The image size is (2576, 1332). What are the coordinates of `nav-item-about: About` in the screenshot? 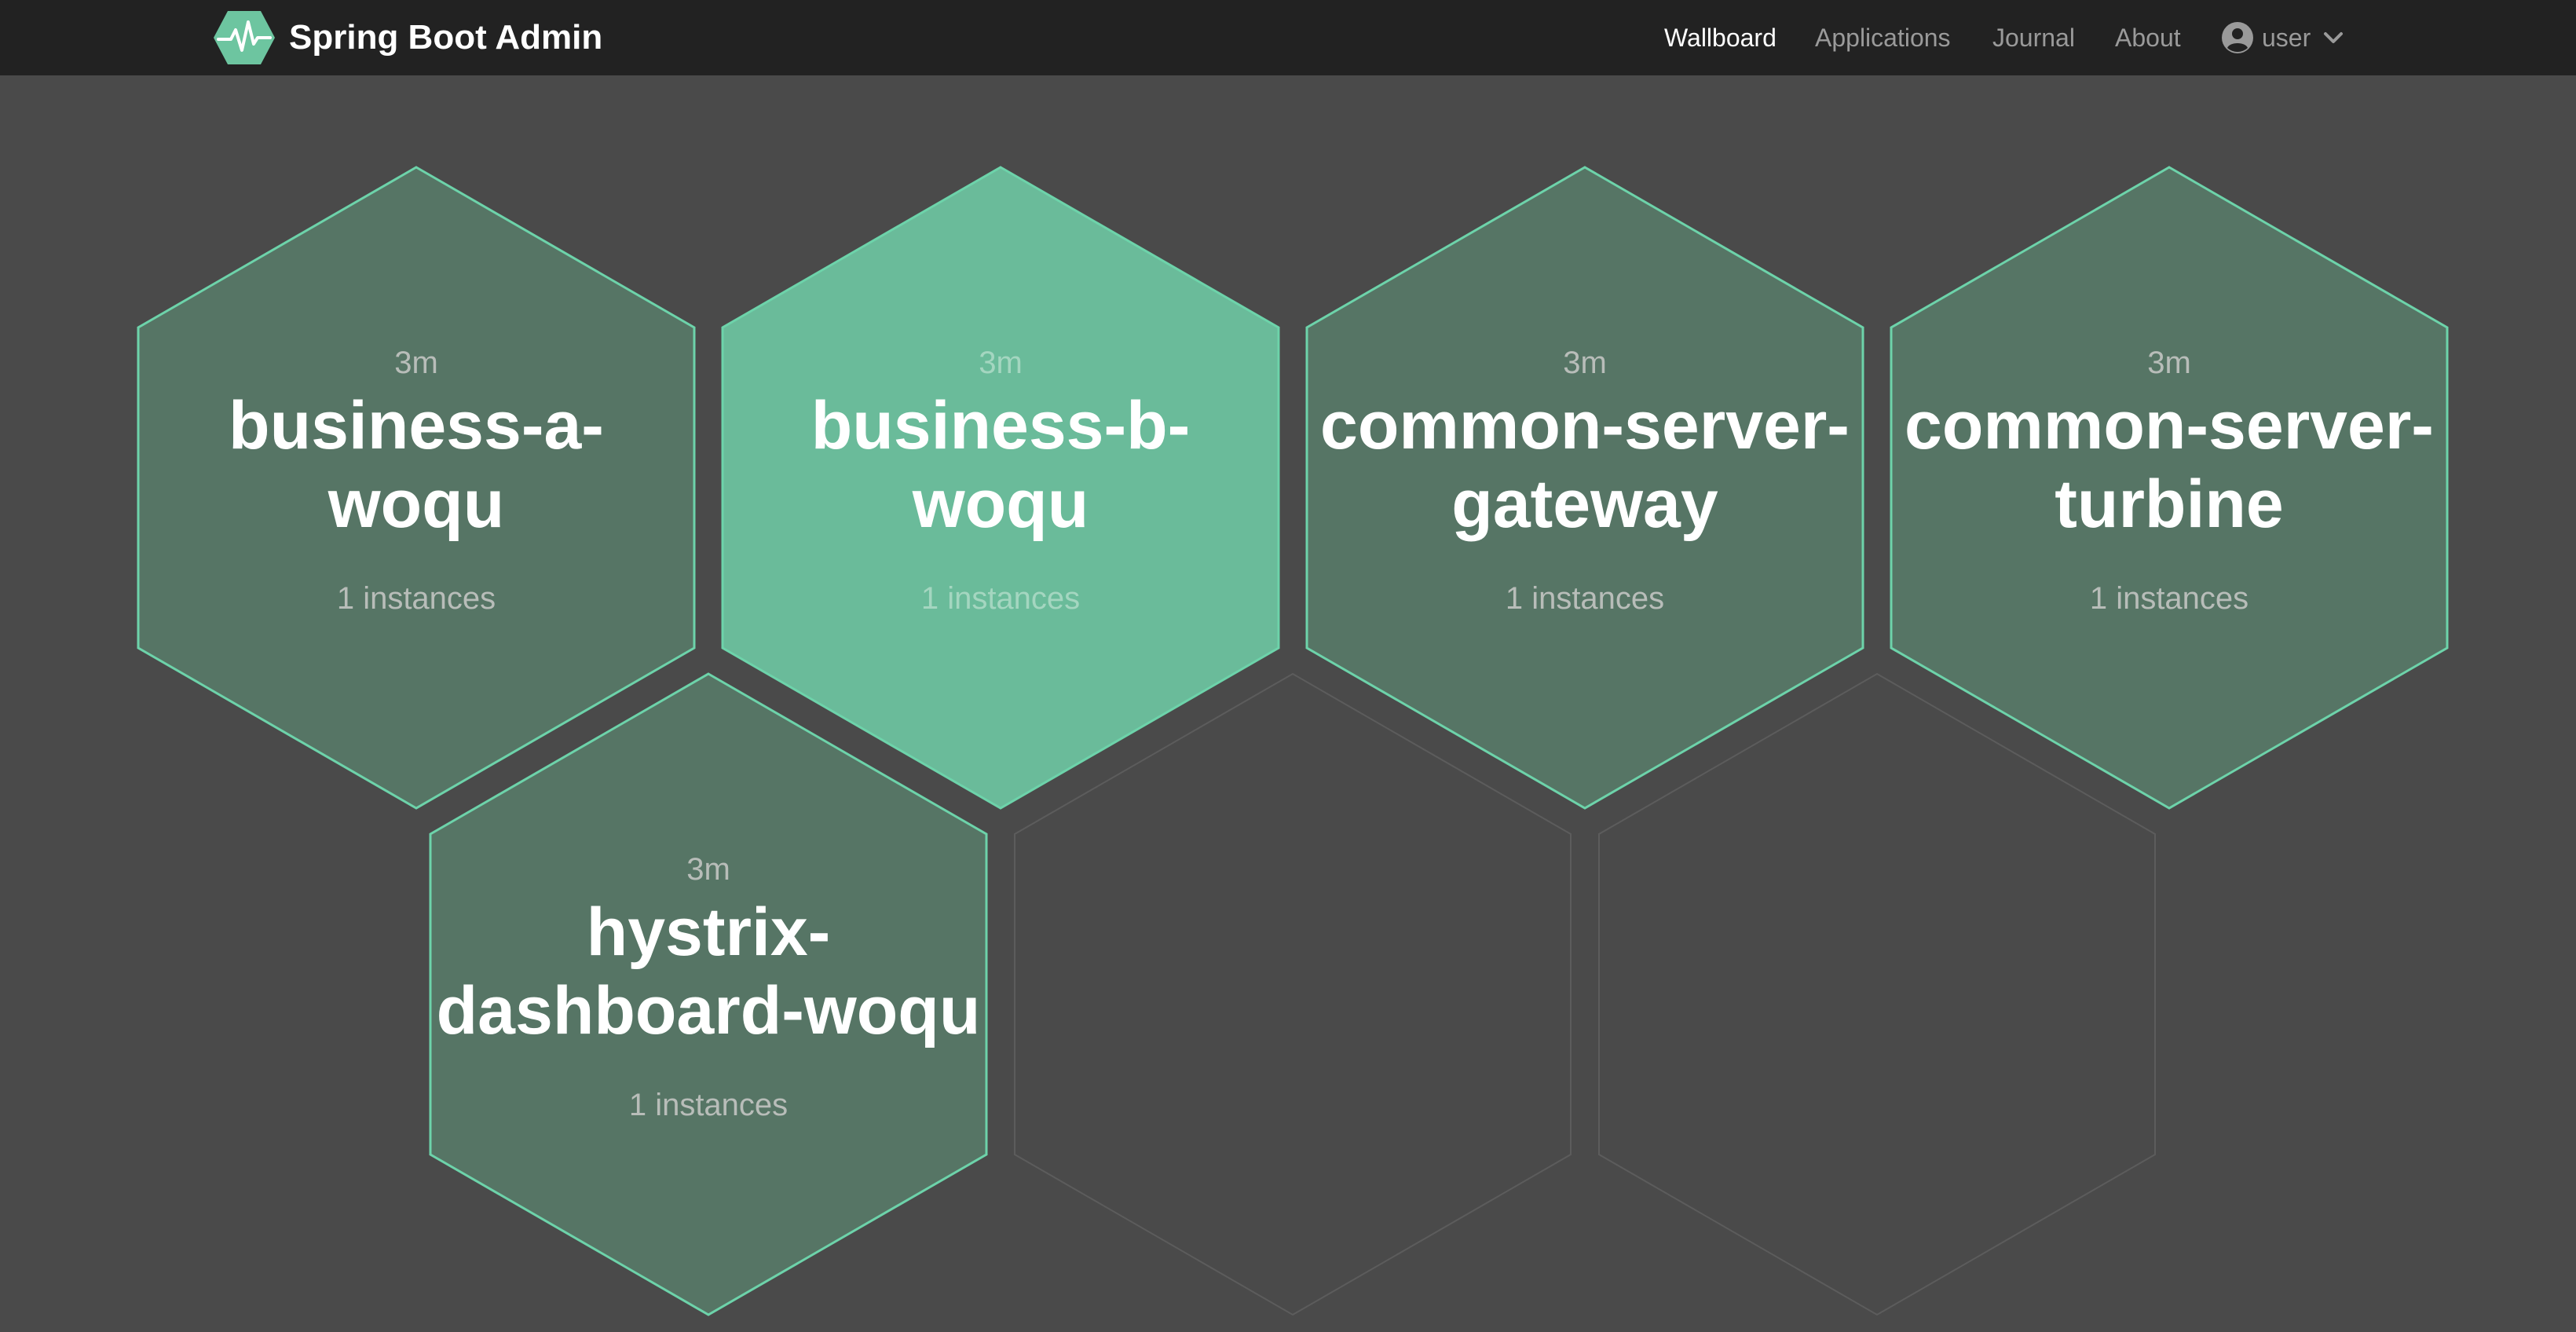 It's located at (2148, 38).